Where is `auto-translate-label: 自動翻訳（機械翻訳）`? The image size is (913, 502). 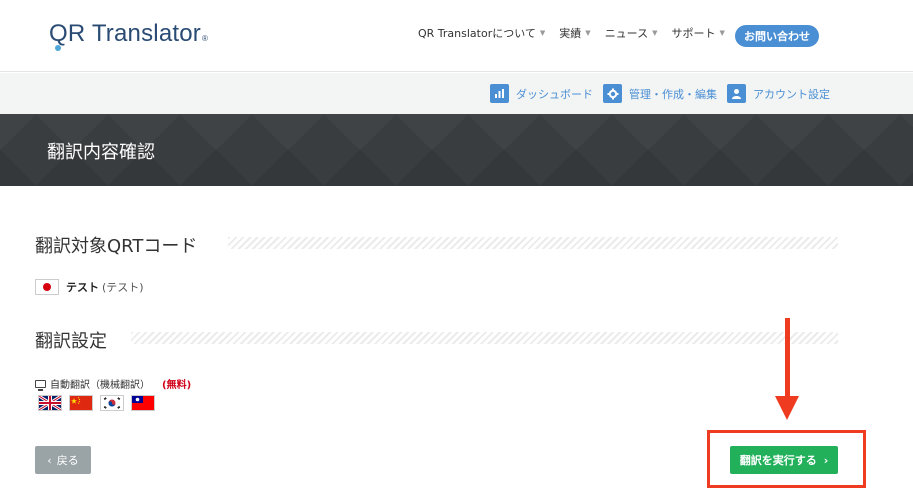 auto-translate-label: 自動翻訳（機械翻訳） is located at coordinates (100, 385).